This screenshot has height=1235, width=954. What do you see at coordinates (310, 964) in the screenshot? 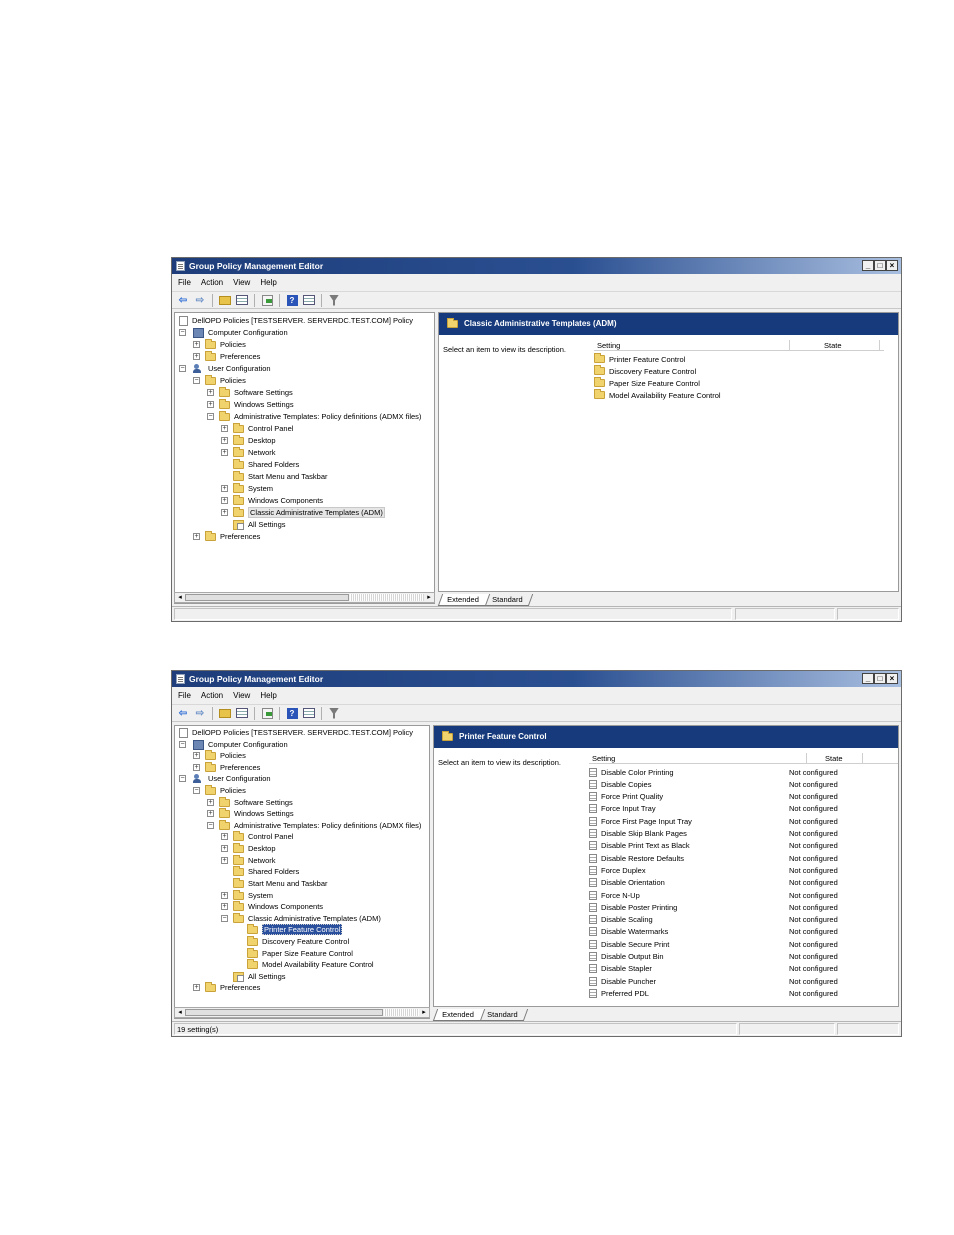
I see `tree-item-model-availability-feature-control: Model Availability Feature Control` at bounding box center [310, 964].